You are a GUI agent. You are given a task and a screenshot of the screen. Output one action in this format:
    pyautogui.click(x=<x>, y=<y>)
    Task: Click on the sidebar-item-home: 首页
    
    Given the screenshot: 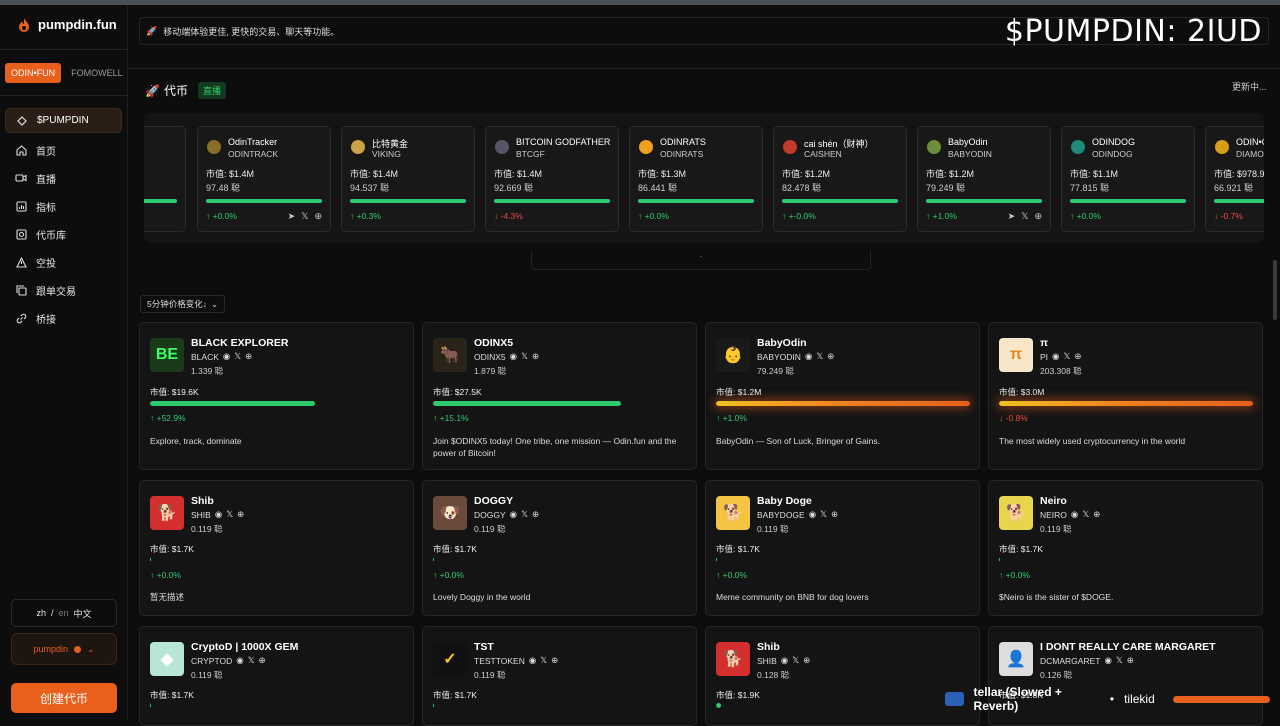 What is the action you would take?
    pyautogui.click(x=63, y=150)
    